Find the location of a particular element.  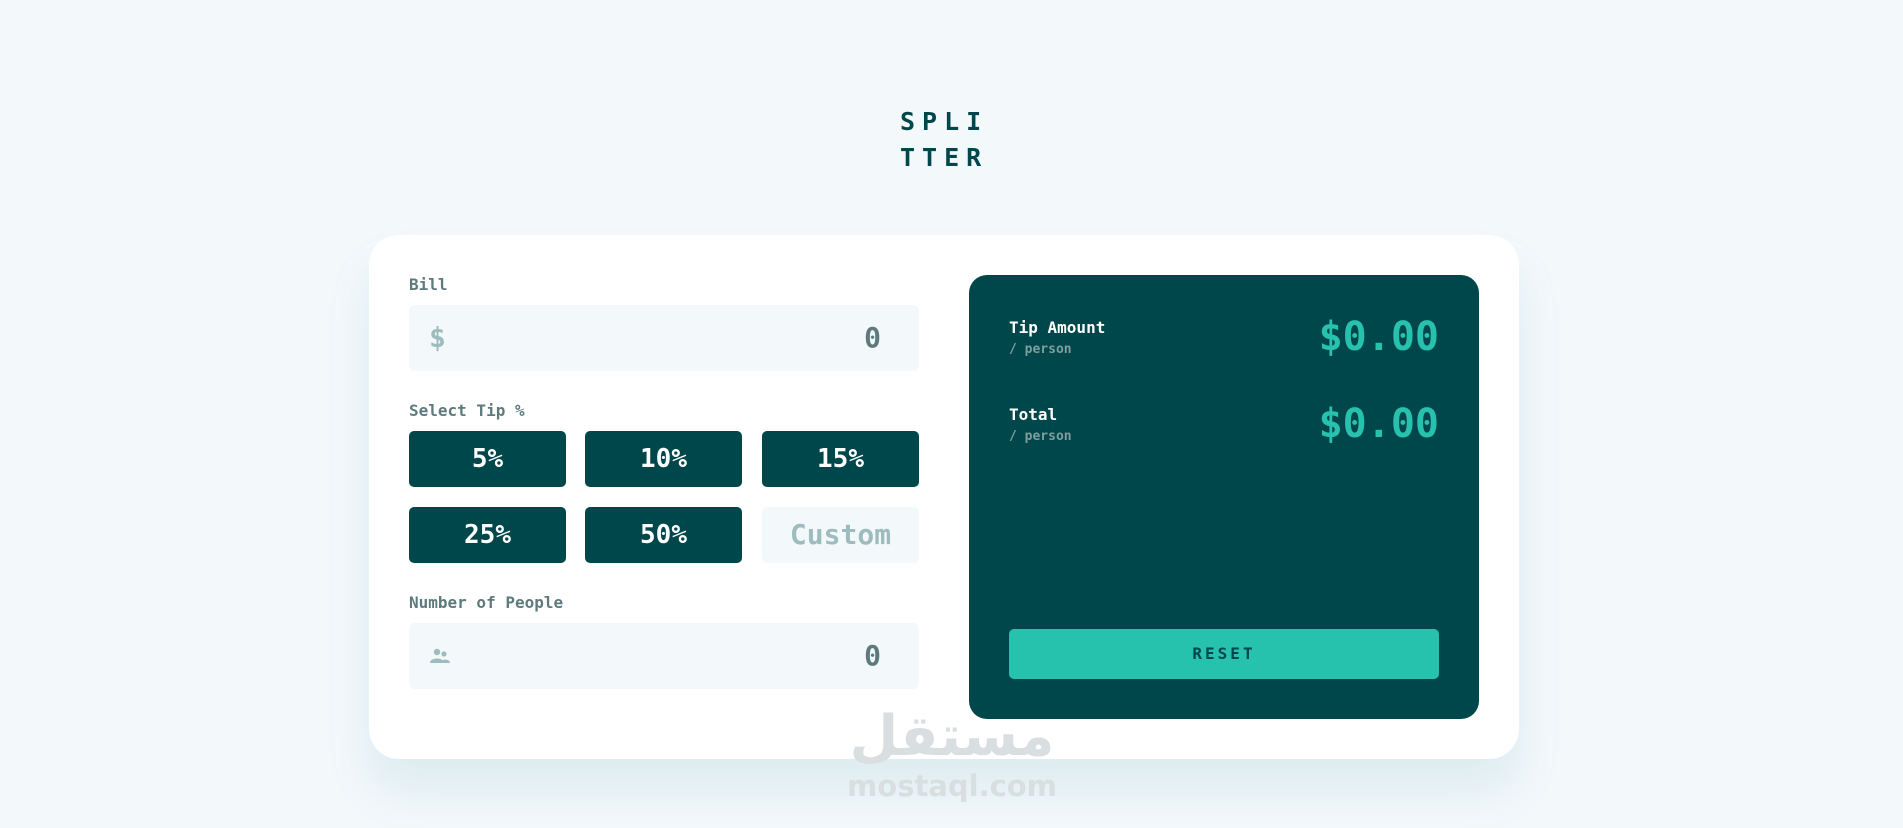

tip-amount-label: Tip Amount is located at coordinates (1057, 327).